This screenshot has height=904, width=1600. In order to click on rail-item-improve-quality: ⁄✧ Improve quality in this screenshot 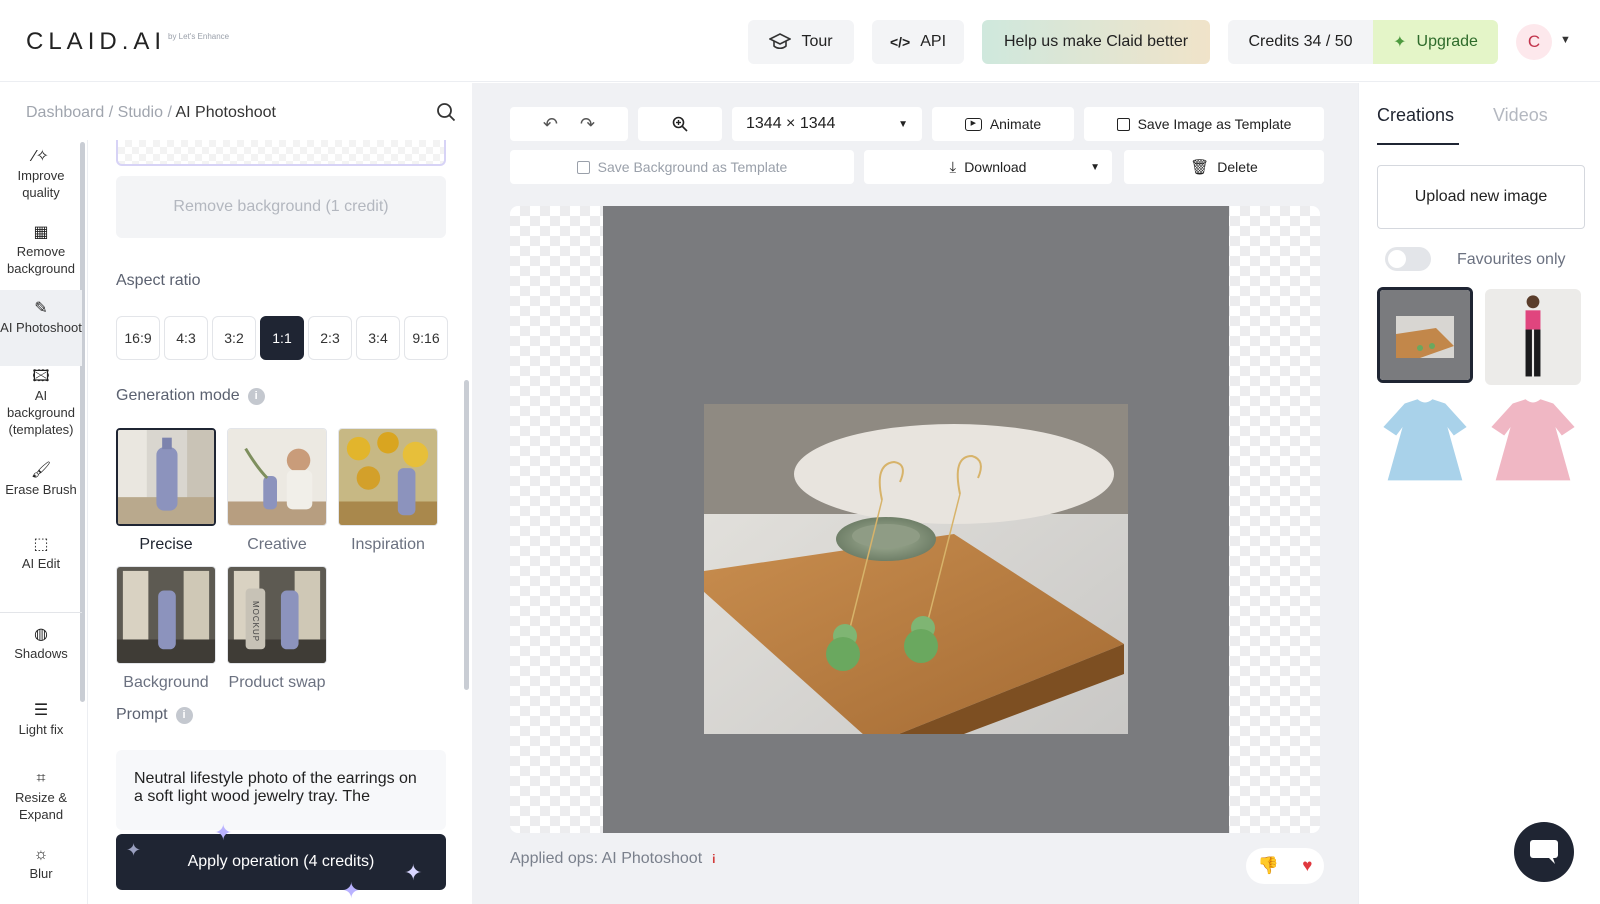, I will do `click(41, 174)`.